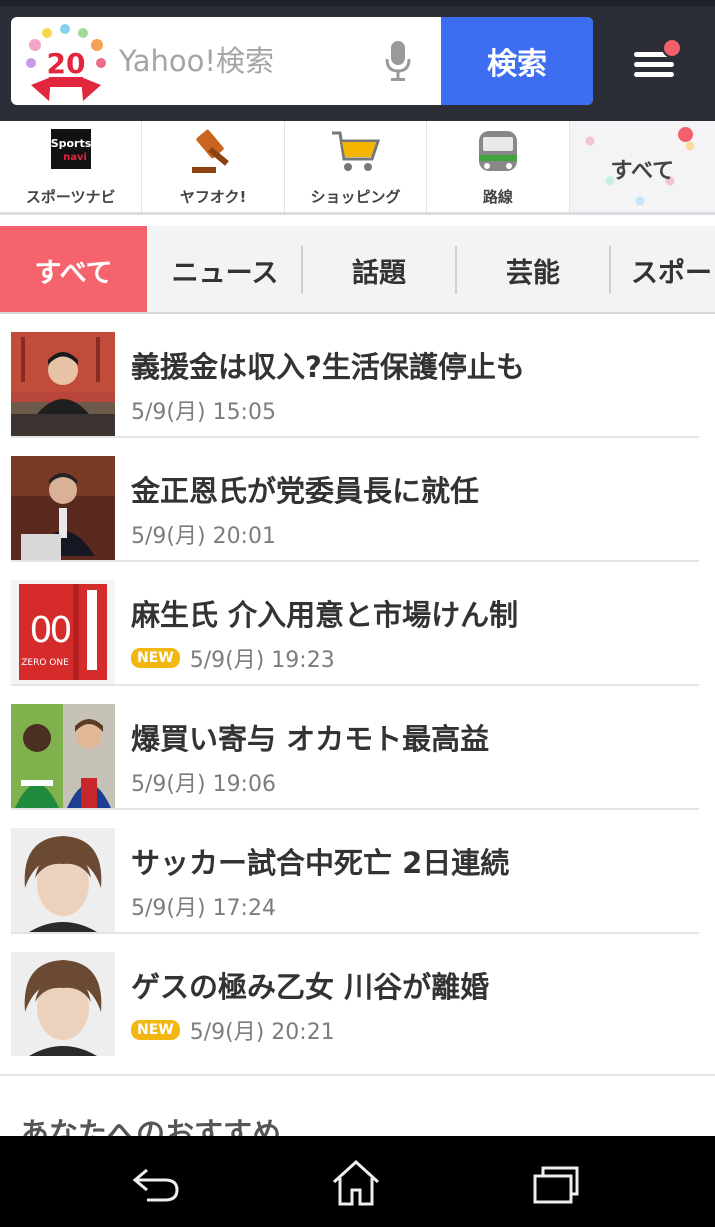 The image size is (715, 1227). I want to click on recent-apps-icon, so click(557, 1182).